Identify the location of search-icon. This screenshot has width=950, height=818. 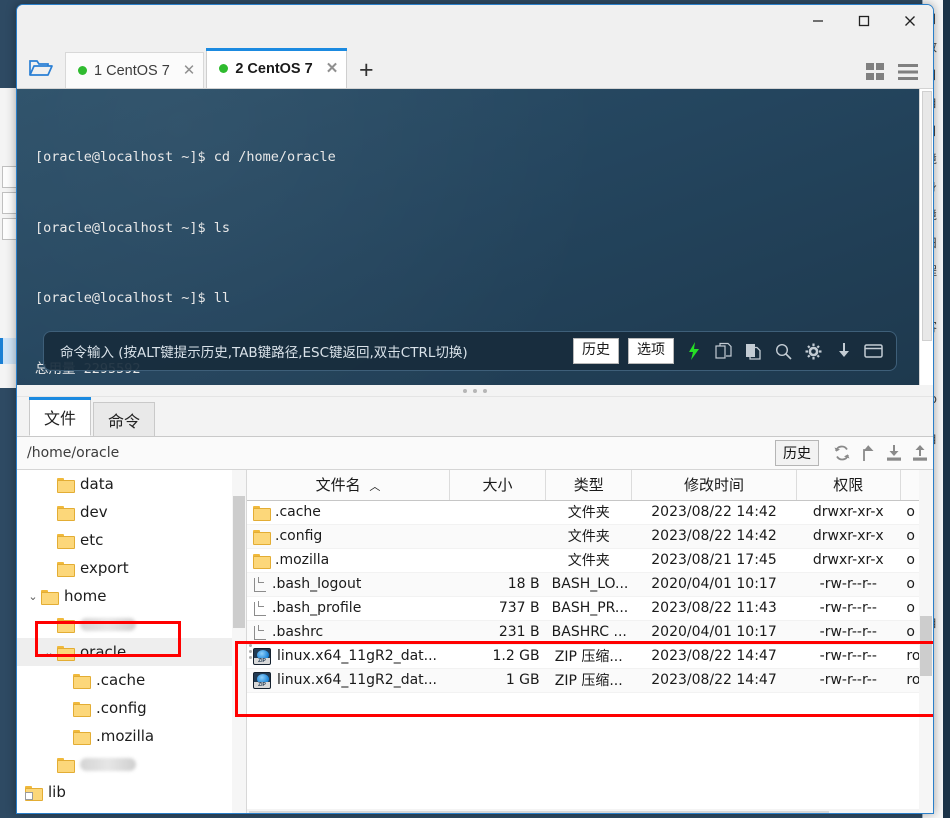
(783, 351).